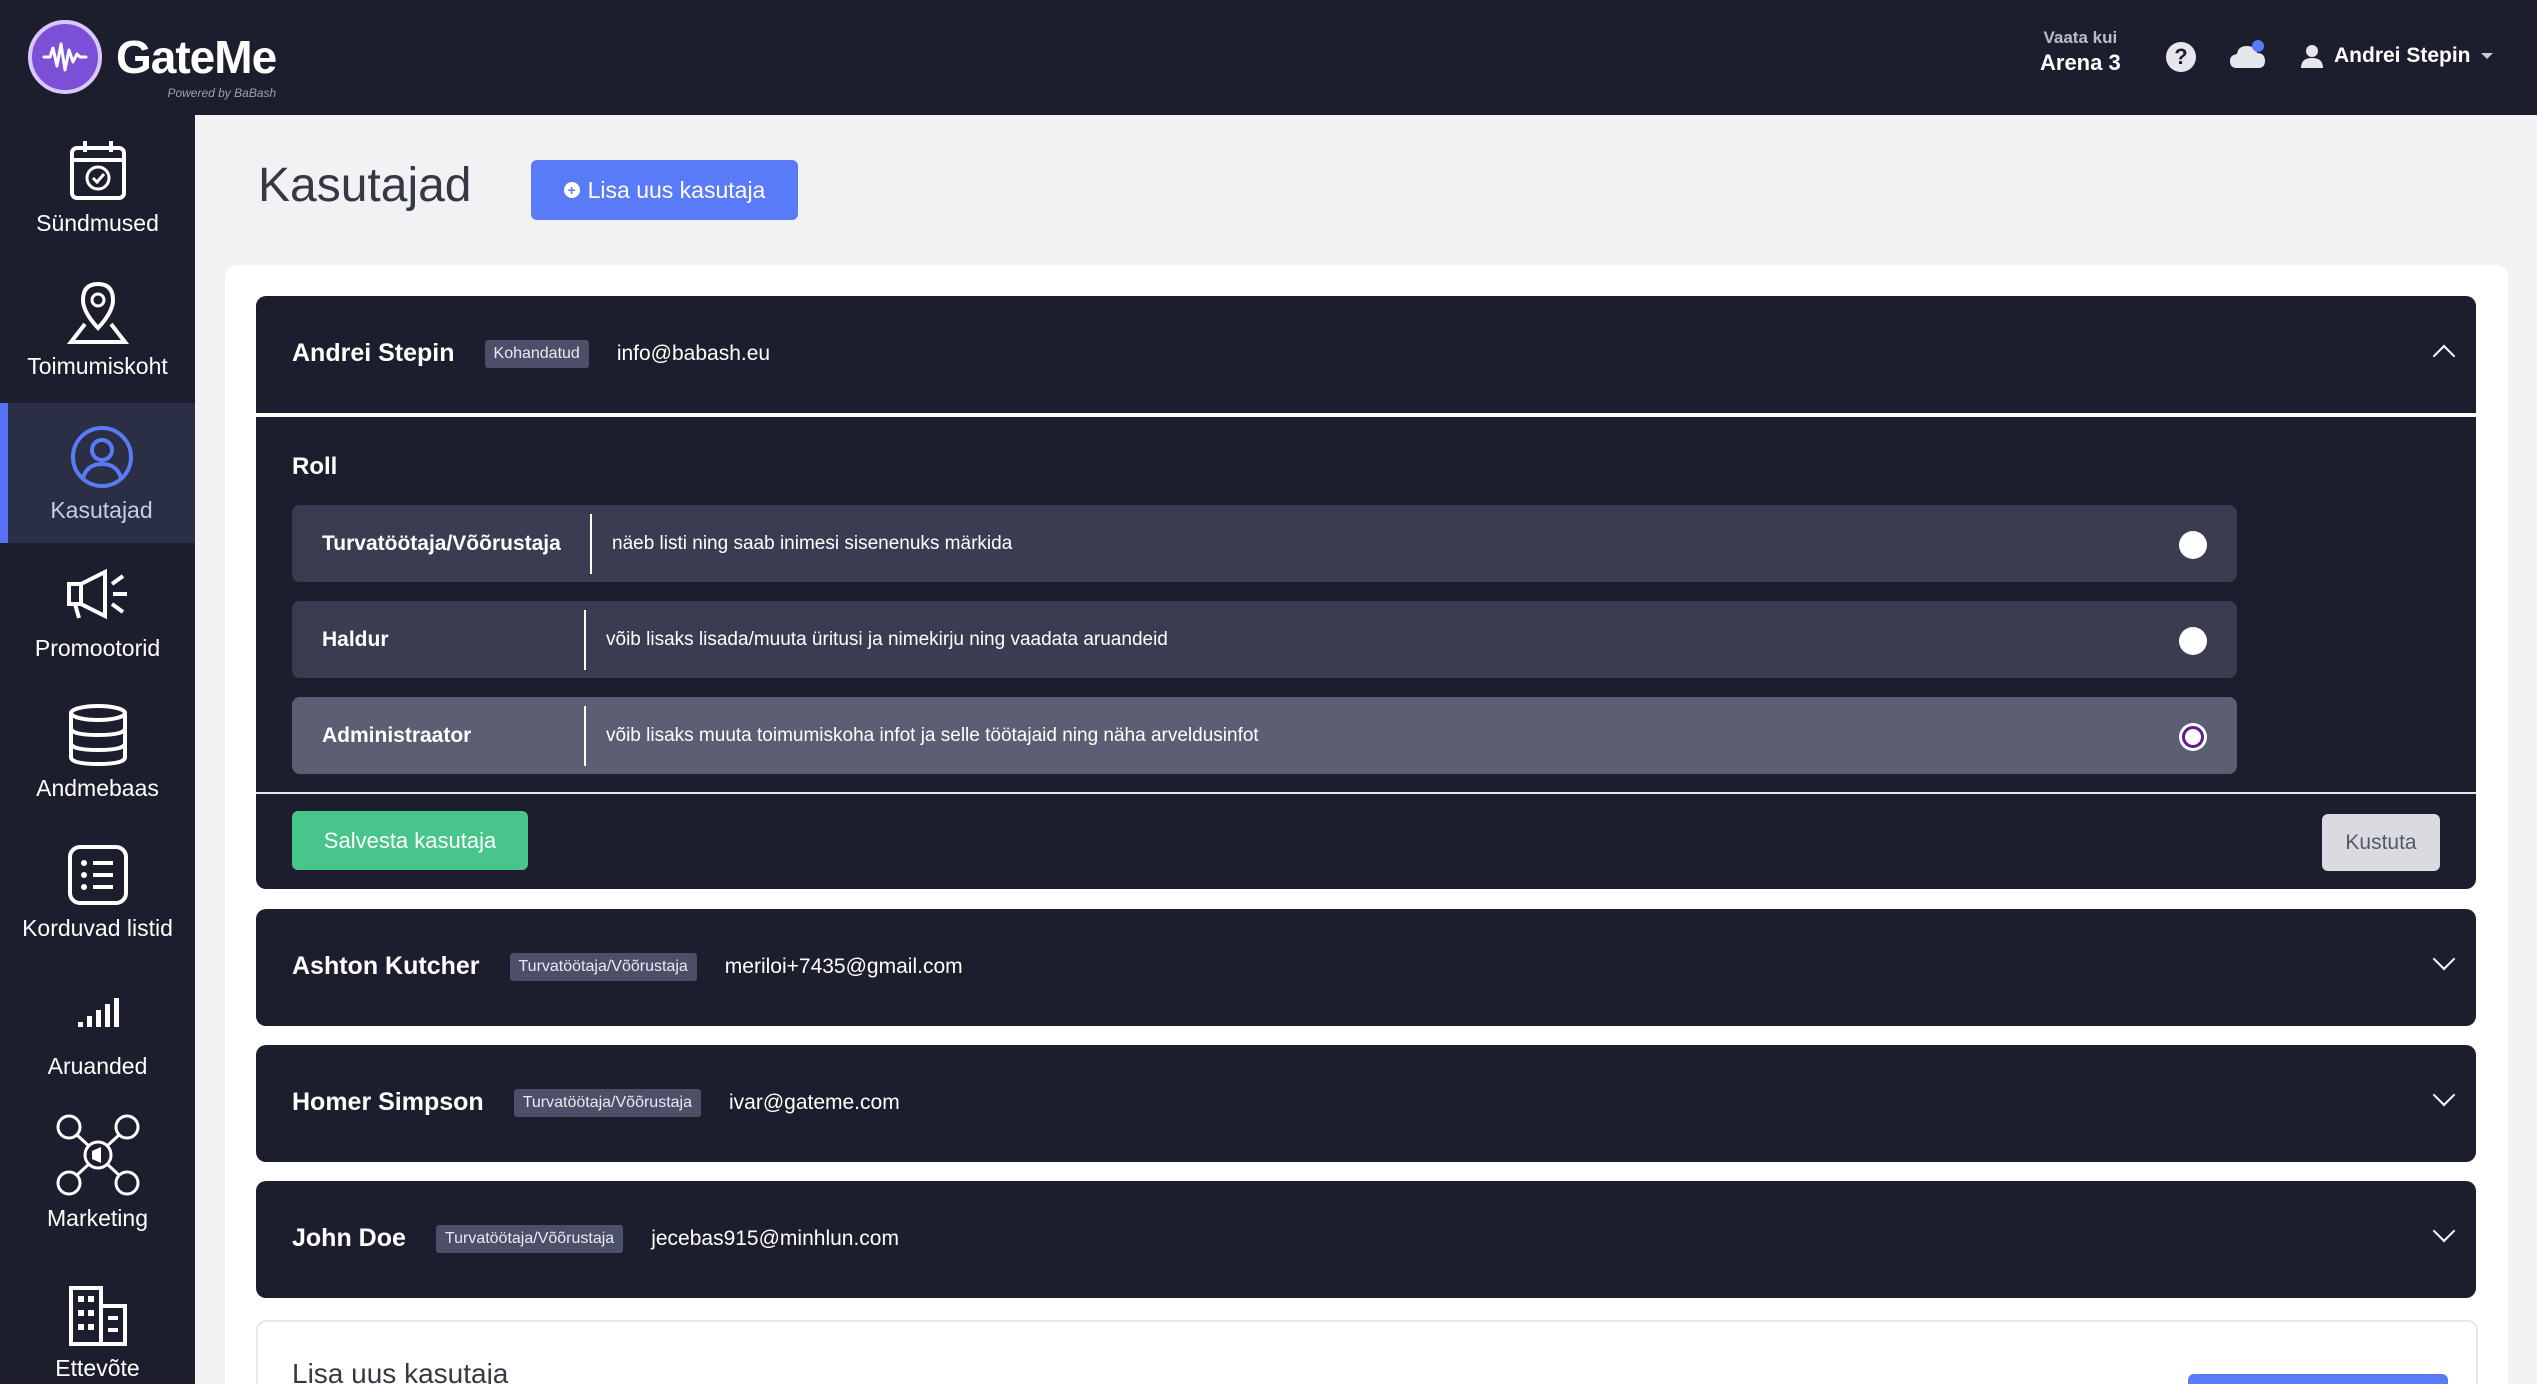 This screenshot has width=2537, height=1384. Describe the element at coordinates (2080, 37) in the screenshot. I see `view-as-label: Vaata kui` at that location.